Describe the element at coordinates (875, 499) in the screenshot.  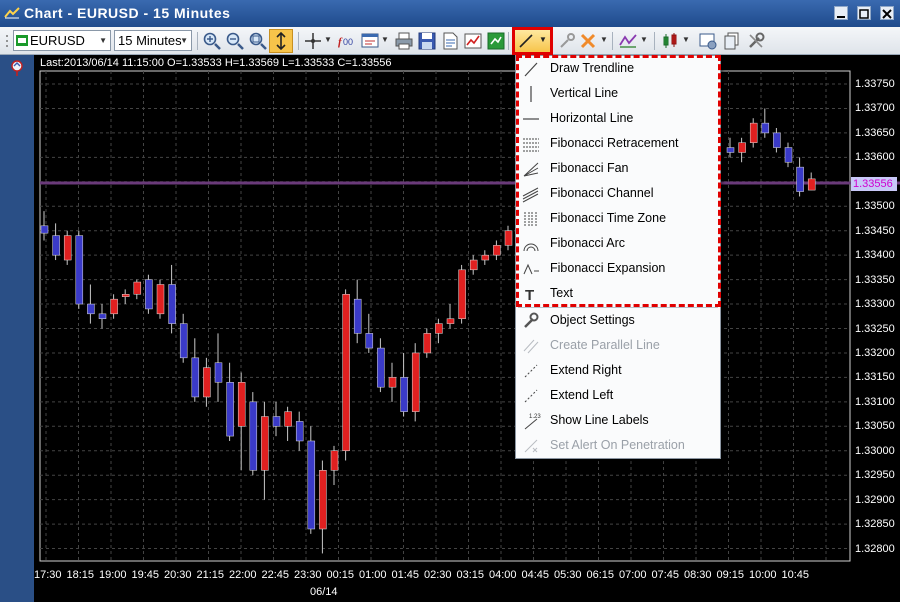
I see `price-axis-label: 1.32900` at that location.